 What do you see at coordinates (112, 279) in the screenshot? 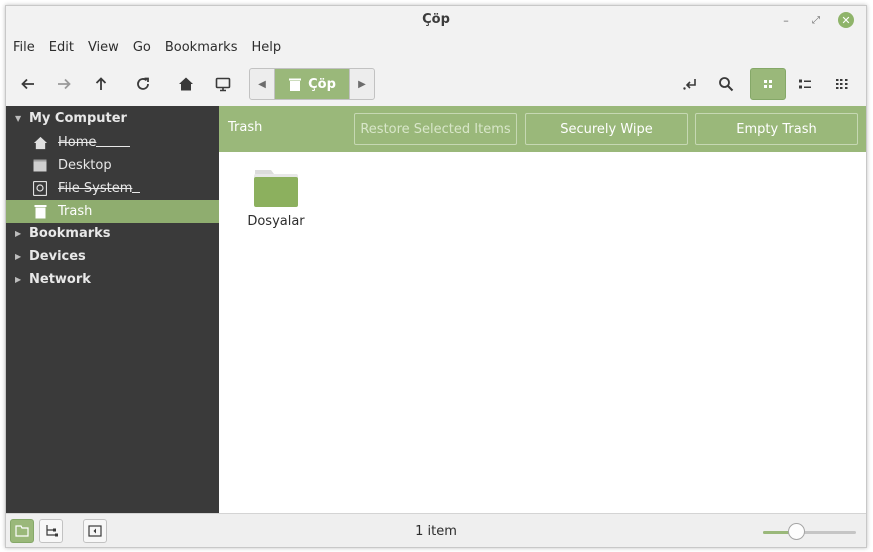
I see `sidebar-section-network: ▶ Network` at bounding box center [112, 279].